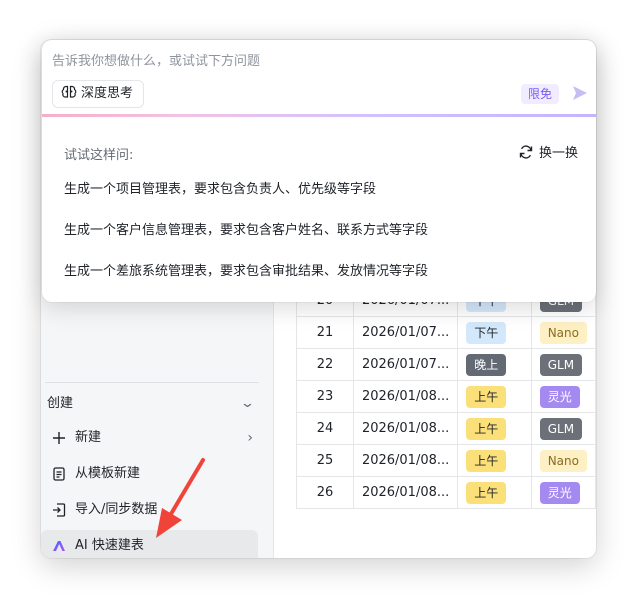  What do you see at coordinates (151, 404) in the screenshot?
I see `sidebar-section-create: 创建 ⌄` at bounding box center [151, 404].